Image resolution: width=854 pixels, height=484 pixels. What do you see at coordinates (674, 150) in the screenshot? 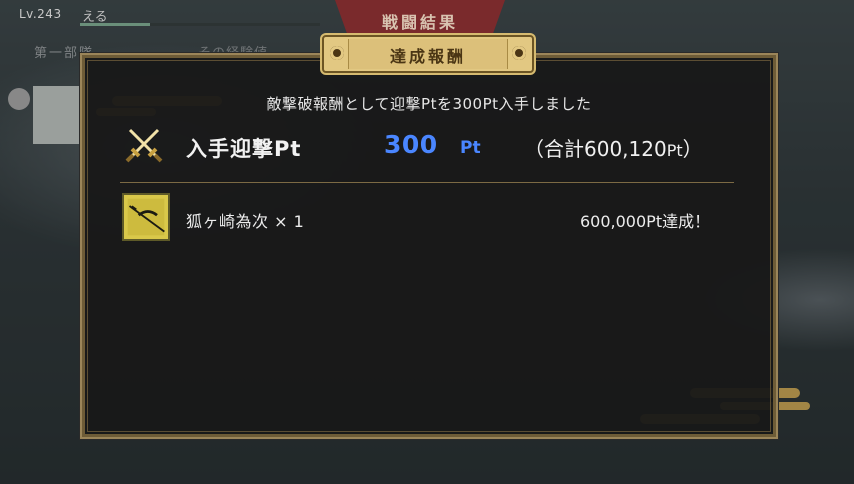
I see `points-total-unit: Pt` at bounding box center [674, 150].